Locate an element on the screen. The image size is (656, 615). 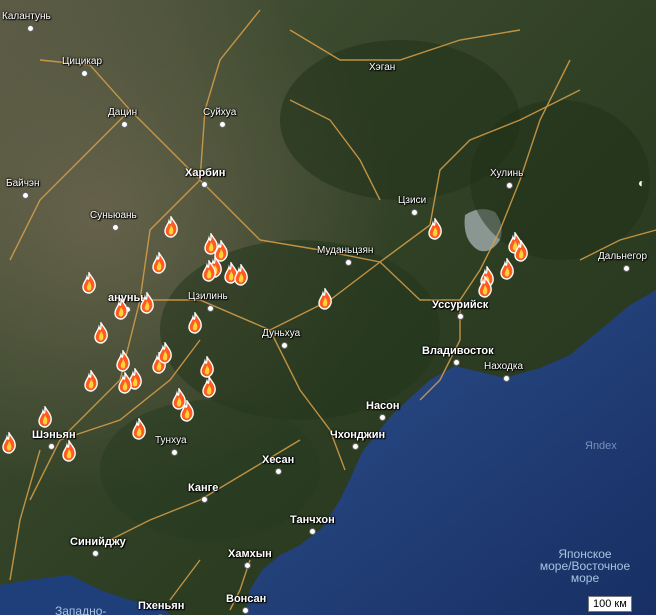
scale-bar: 100 км is located at coordinates (610, 604).